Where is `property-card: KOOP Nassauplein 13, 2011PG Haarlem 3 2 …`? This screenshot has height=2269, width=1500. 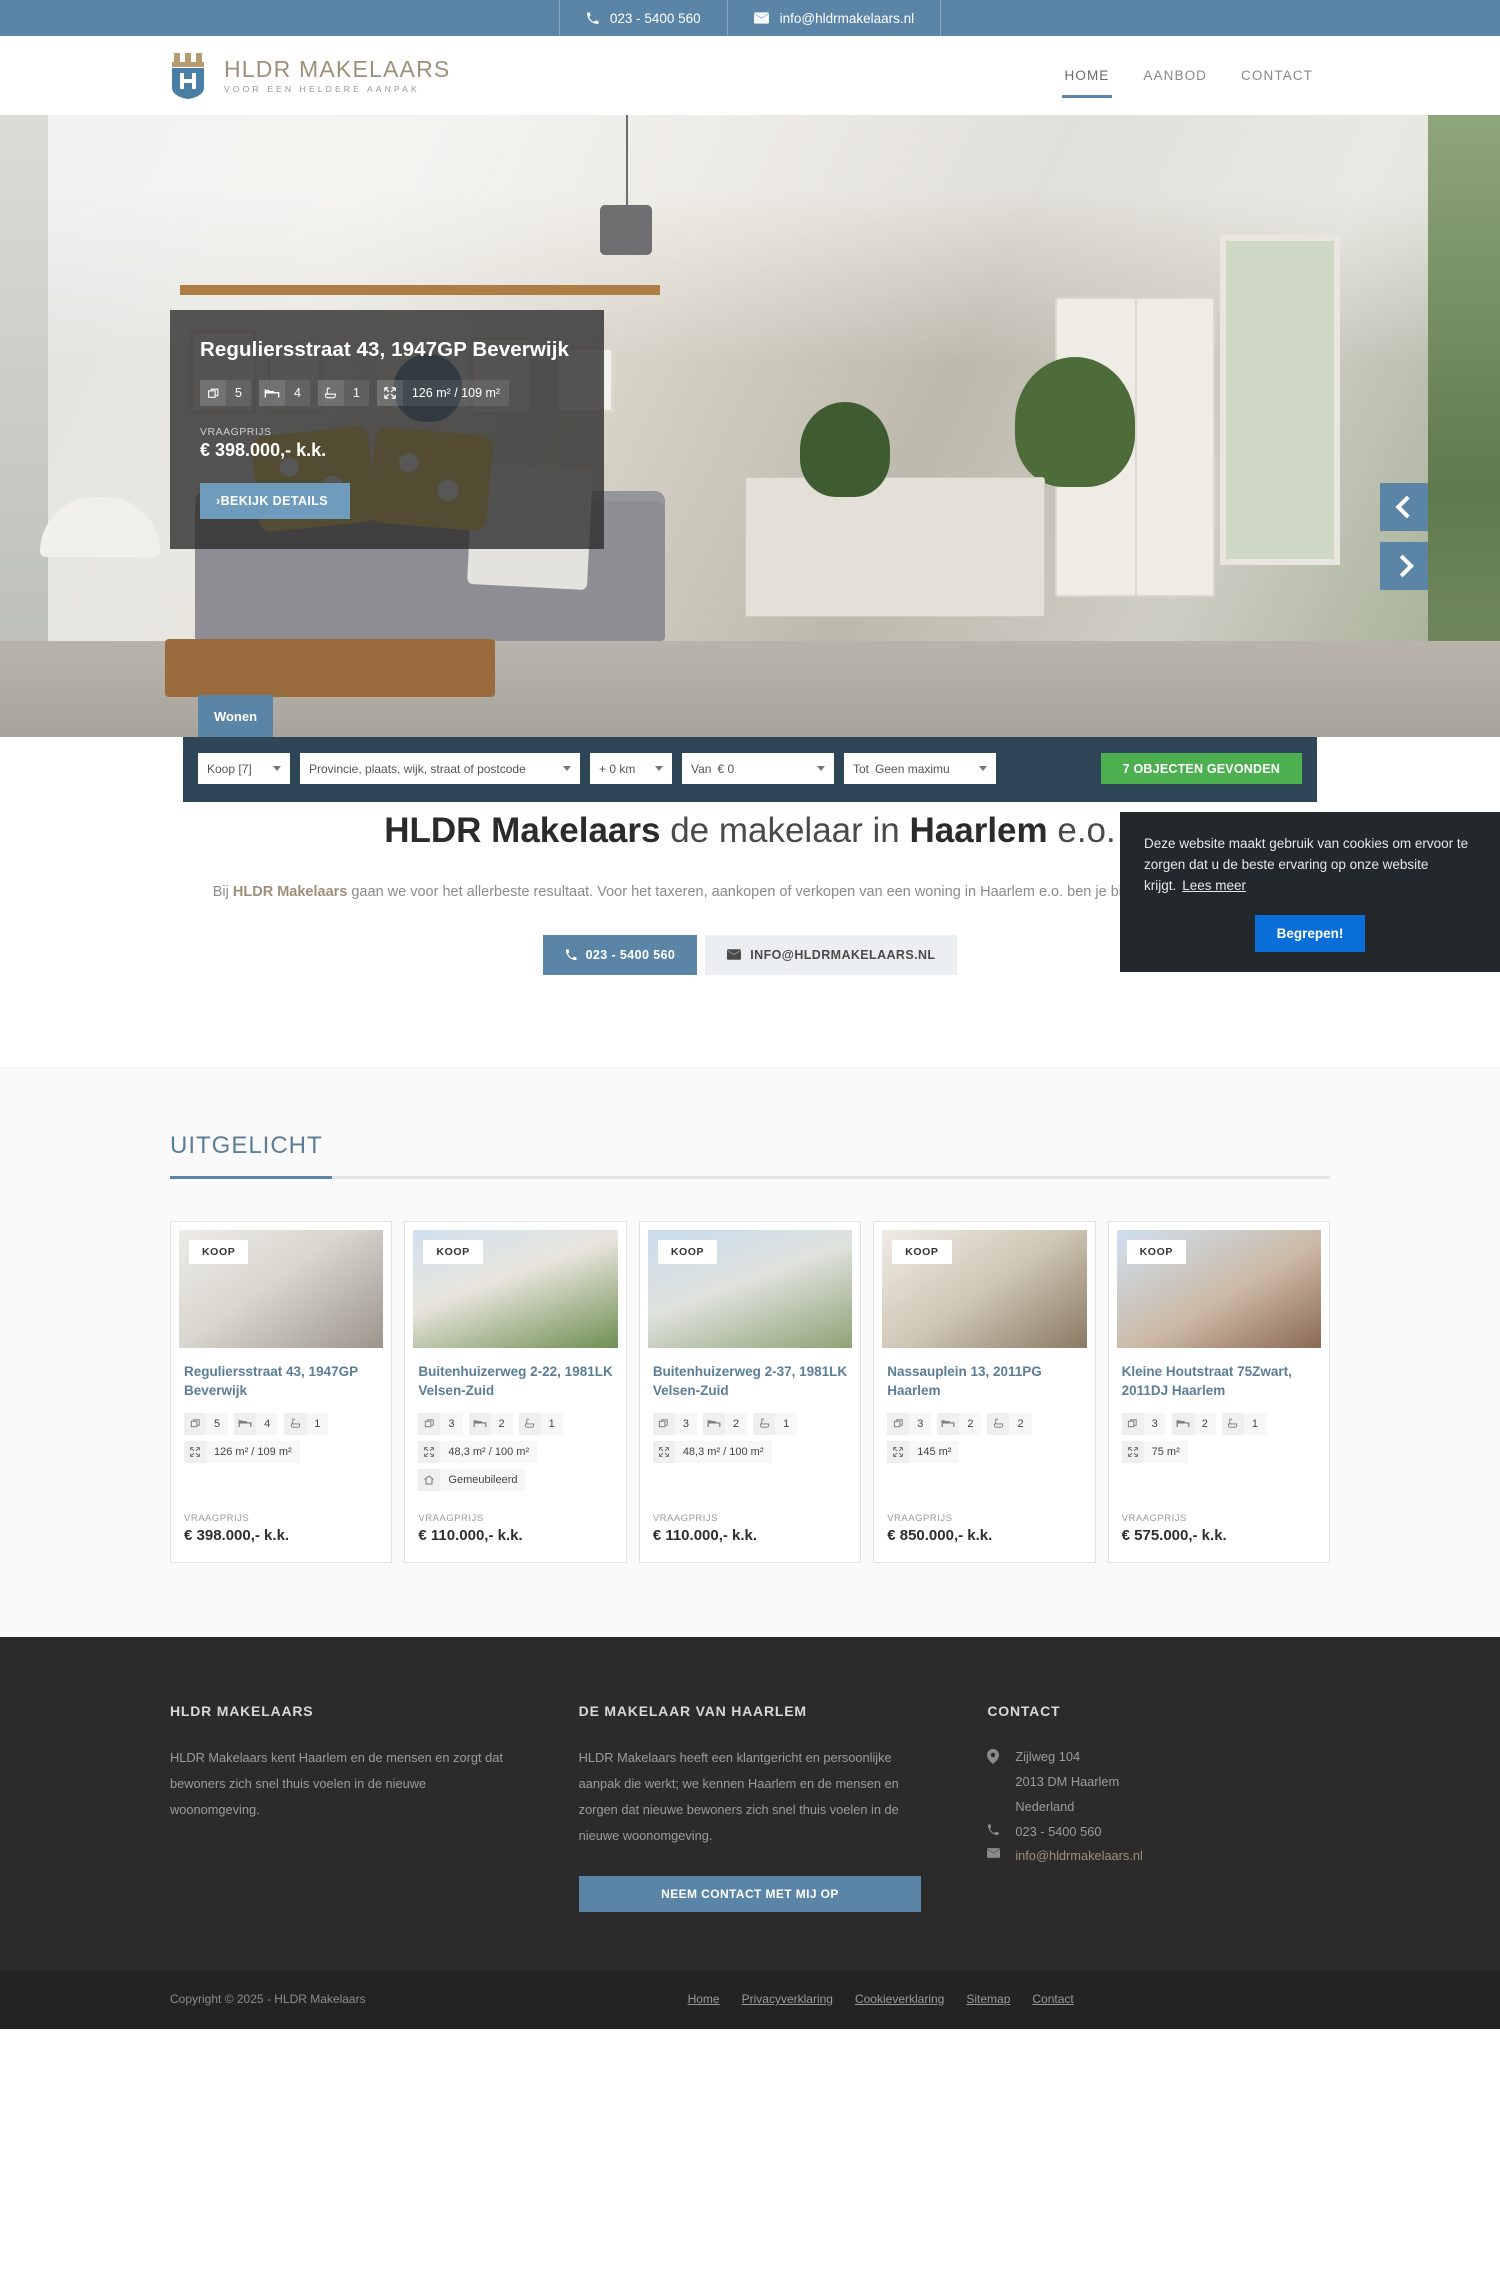 property-card: KOOP Nassauplein 13, 2011PG Haarlem 3 2 … is located at coordinates (984, 1391).